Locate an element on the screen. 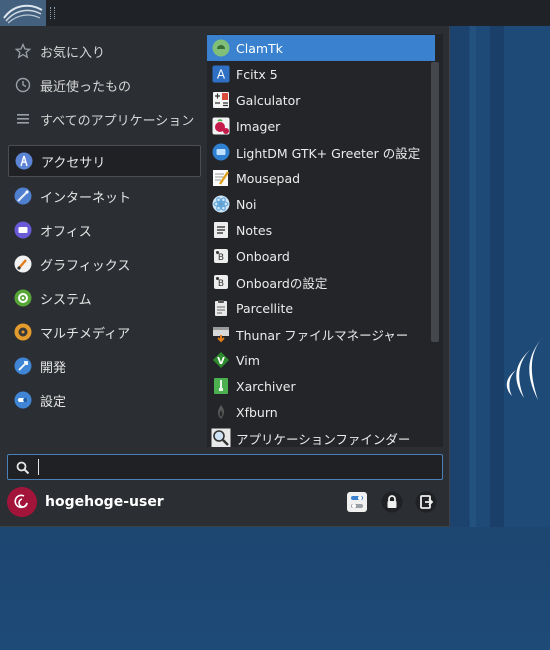 The height and width of the screenshot is (650, 550). category-internet: インターネット is located at coordinates (104, 196).